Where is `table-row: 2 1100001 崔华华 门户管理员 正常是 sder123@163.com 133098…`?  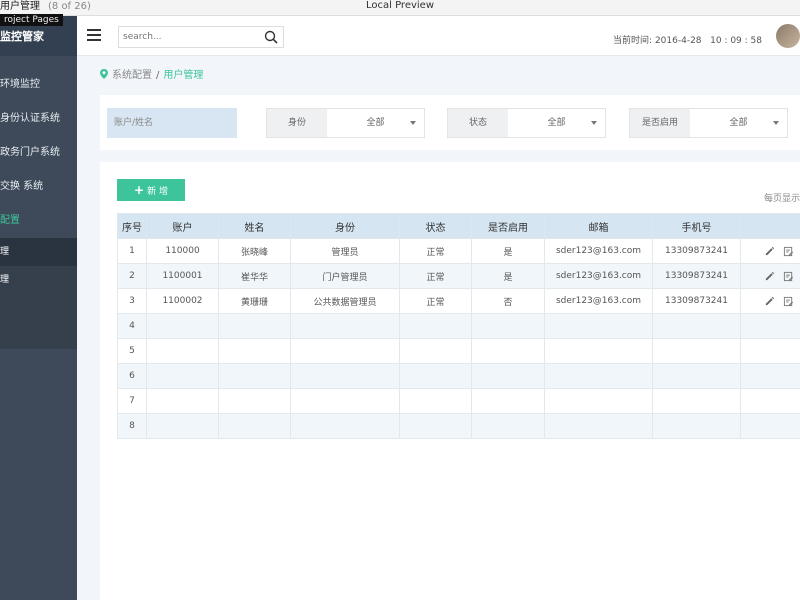
table-row: 2 1100001 崔华华 门户管理员 正常是 sder123@163.com 133098… is located at coordinates (458, 276).